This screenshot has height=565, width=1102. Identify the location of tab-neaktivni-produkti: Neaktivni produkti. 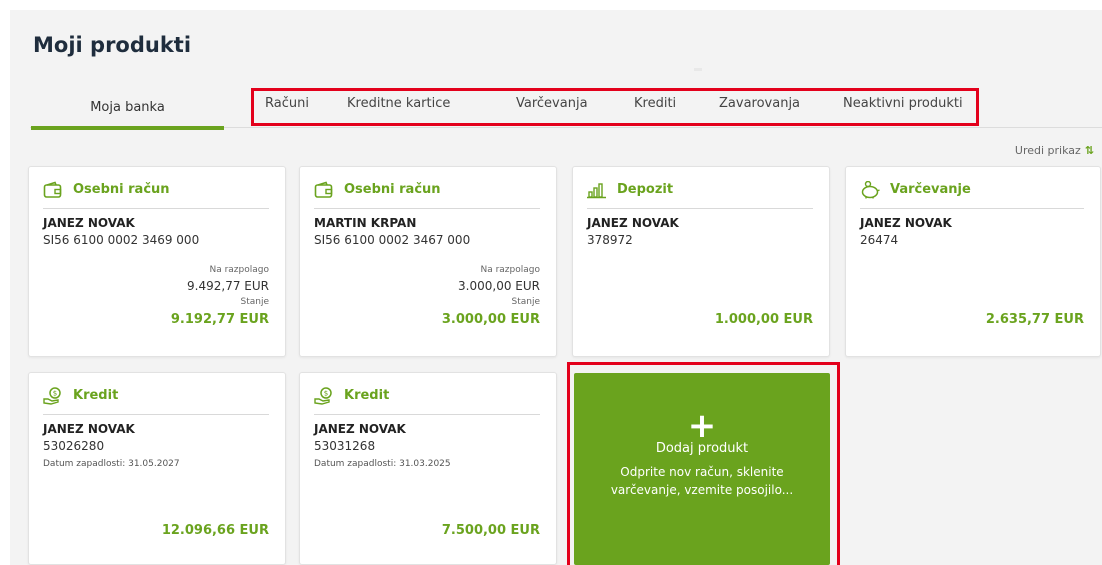
(903, 103).